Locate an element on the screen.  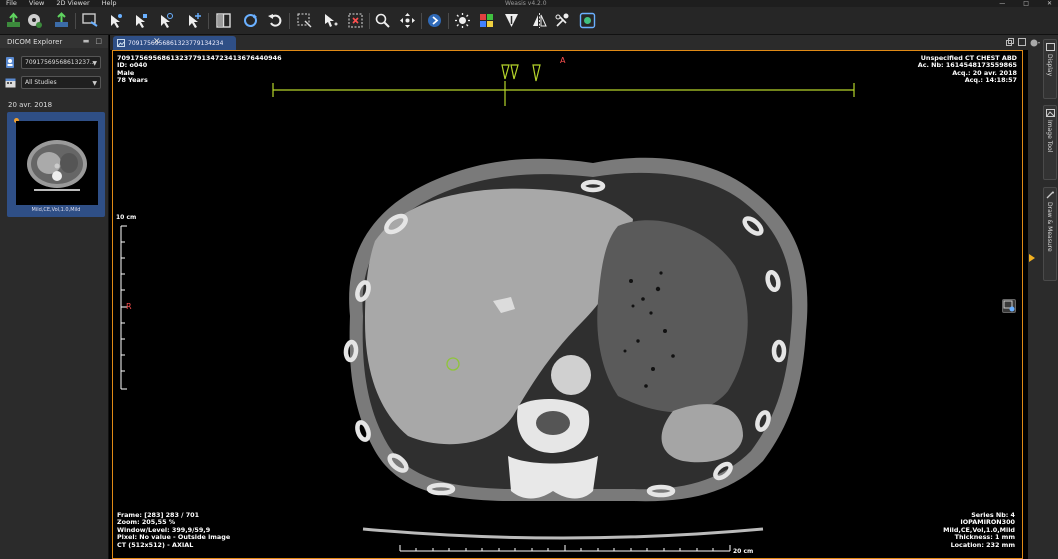
vertical-scale-label: 10 cm is located at coordinates (126, 217).